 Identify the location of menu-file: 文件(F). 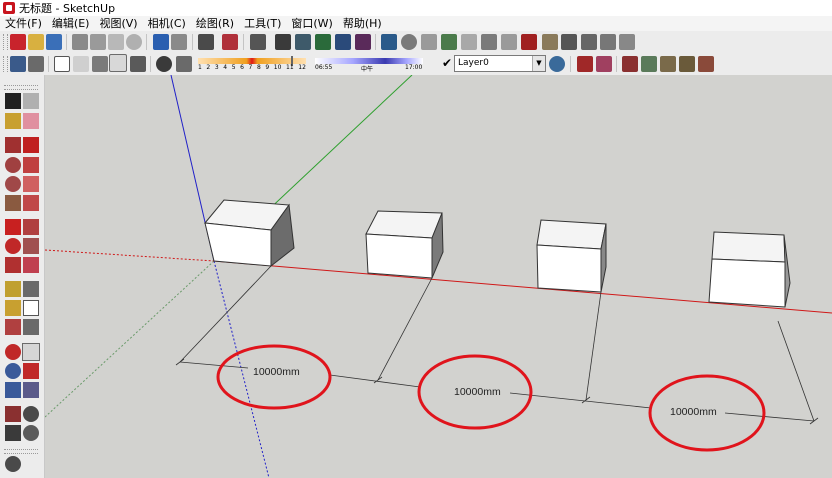
(23, 23).